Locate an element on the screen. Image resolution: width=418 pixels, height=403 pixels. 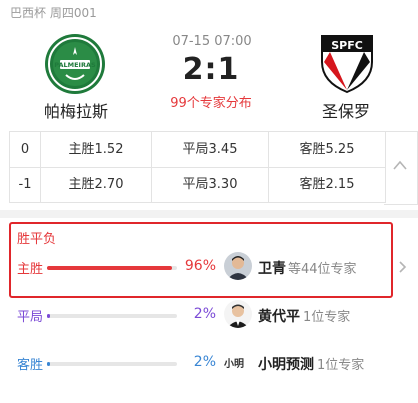
prediction-row-draw: 平局 2% 黄代平 1位专家 is located at coordinates (209, 315).